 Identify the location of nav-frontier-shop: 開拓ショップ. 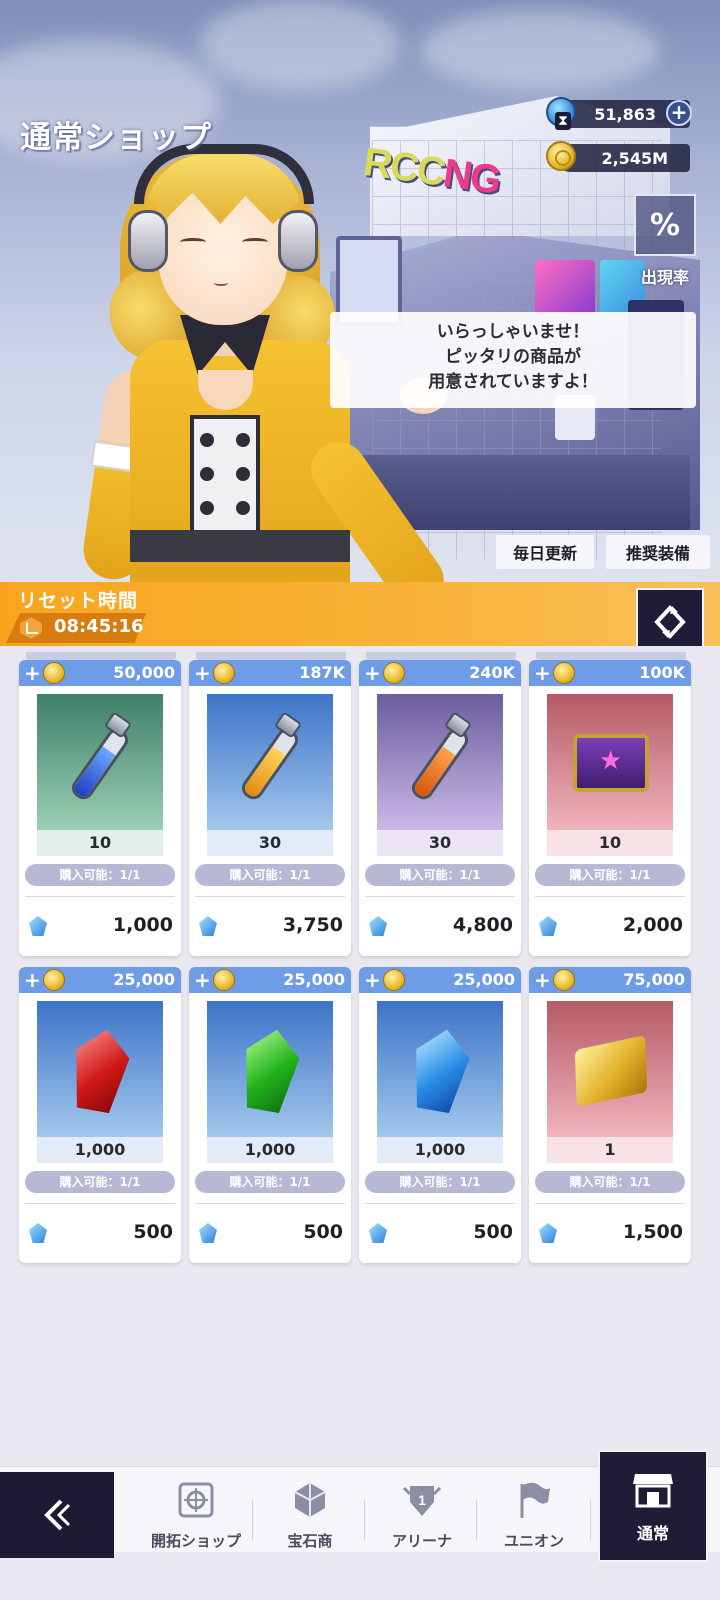
(196, 1516).